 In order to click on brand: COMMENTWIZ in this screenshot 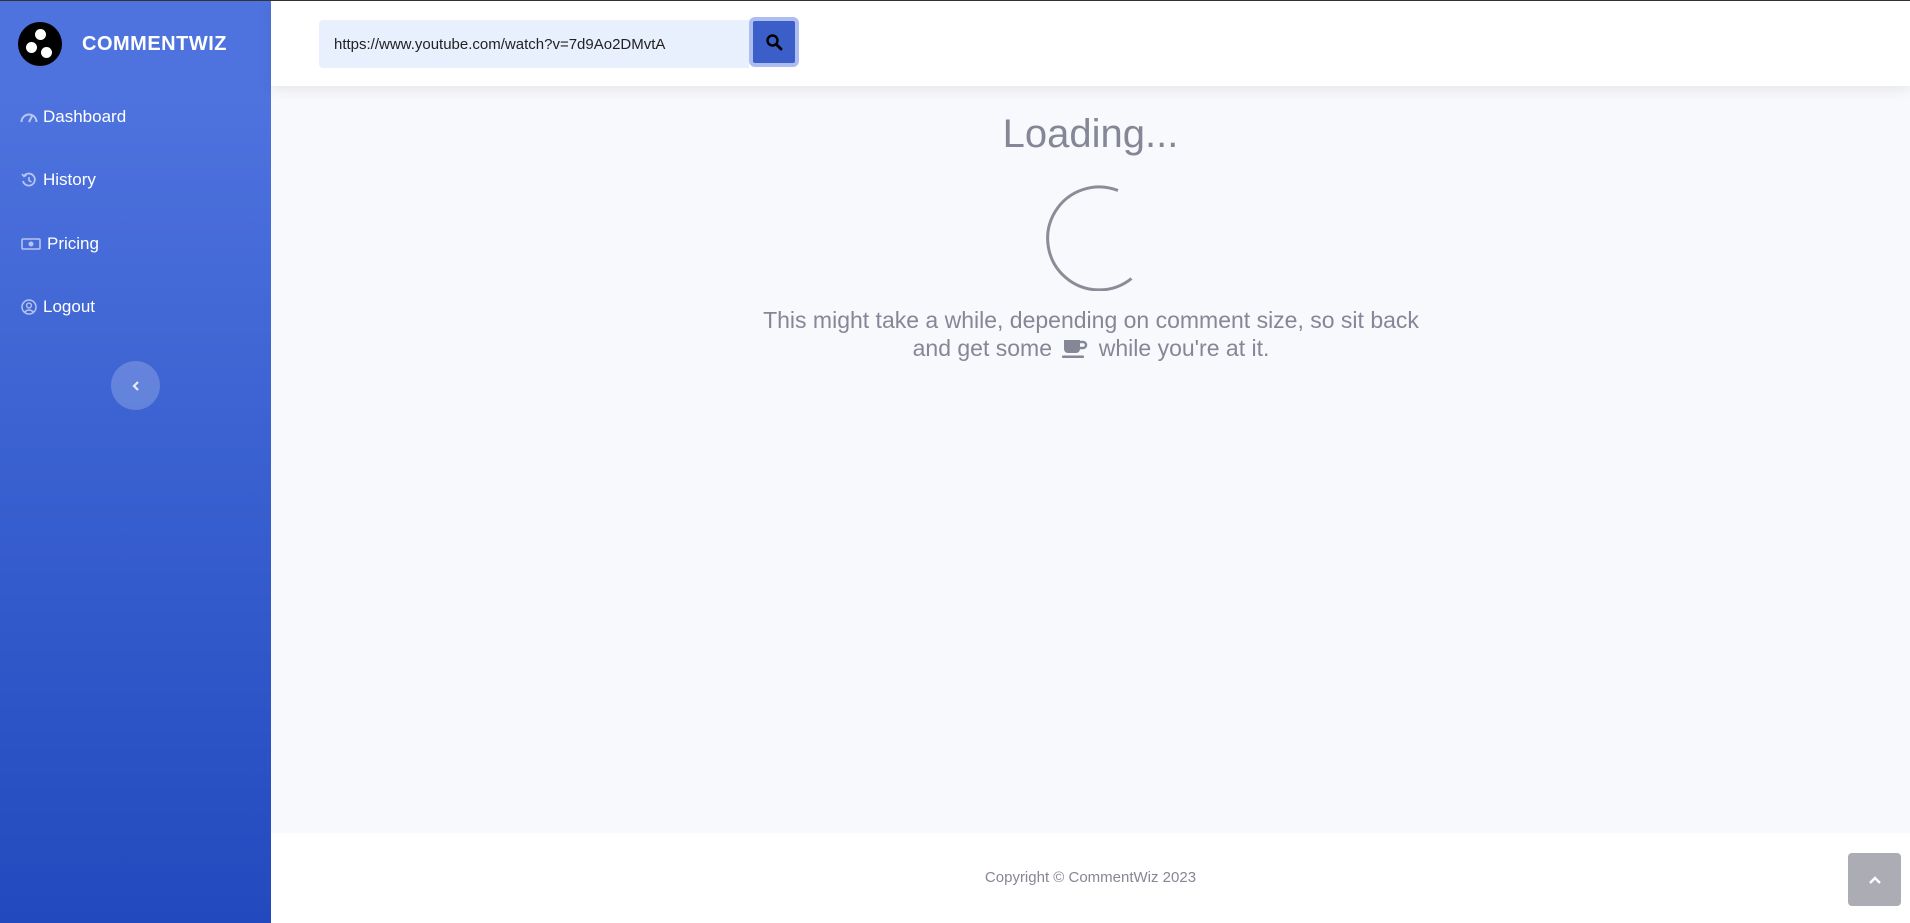, I will do `click(122, 44)`.